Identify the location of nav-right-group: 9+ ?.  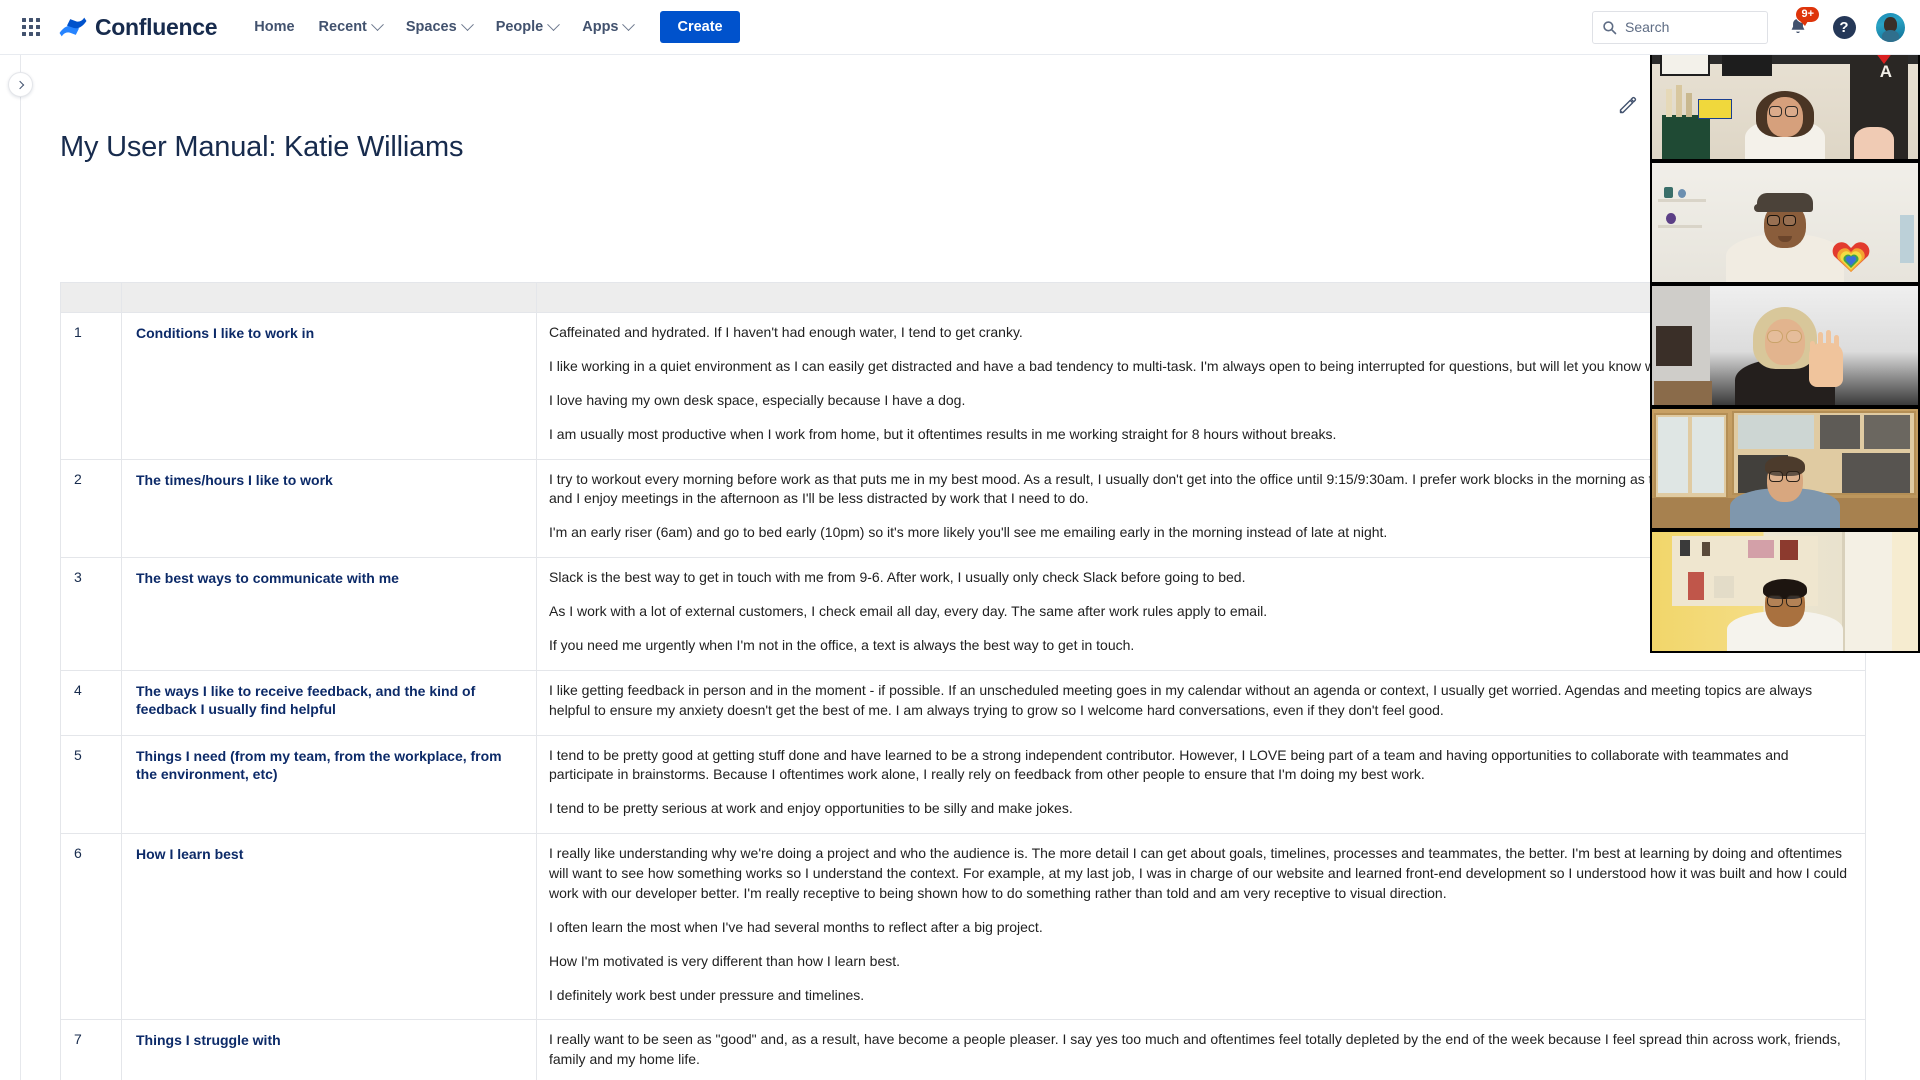
(1756, 27).